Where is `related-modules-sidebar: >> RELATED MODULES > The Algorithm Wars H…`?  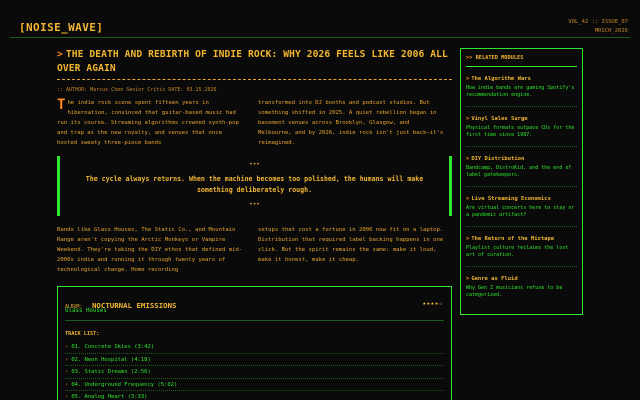 related-modules-sidebar: >> RELATED MODULES > The Algorithm Wars H… is located at coordinates (521, 181).